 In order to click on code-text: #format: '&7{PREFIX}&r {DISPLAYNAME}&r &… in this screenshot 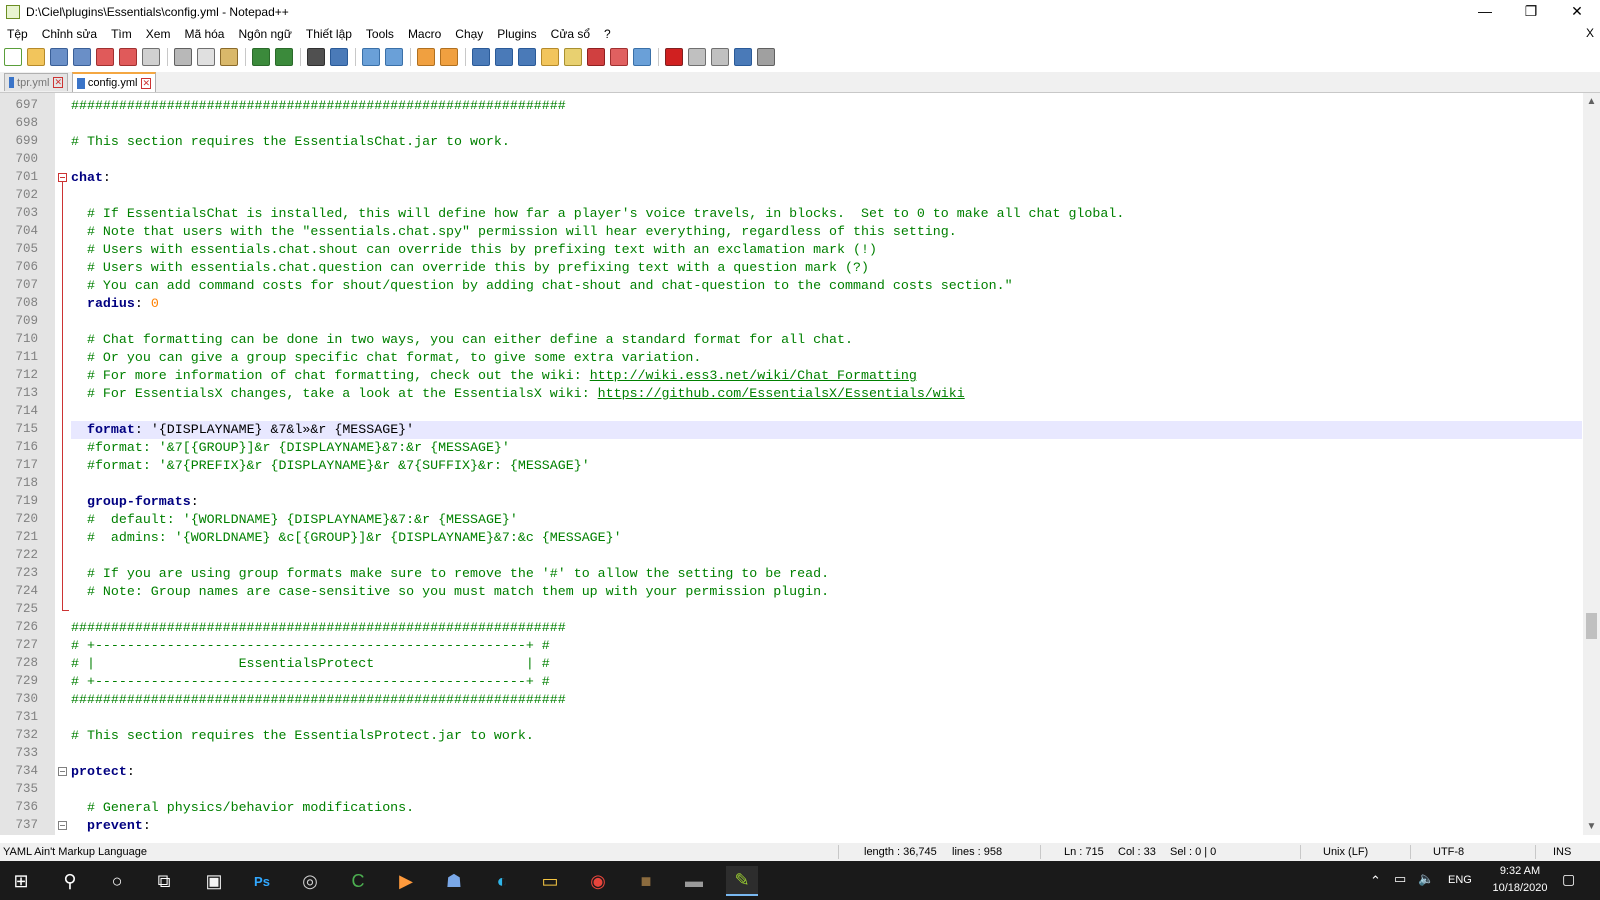, I will do `click(826, 466)`.